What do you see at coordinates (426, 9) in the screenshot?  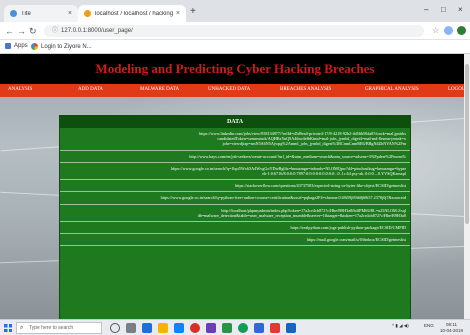 I see `minimize-button: –` at bounding box center [426, 9].